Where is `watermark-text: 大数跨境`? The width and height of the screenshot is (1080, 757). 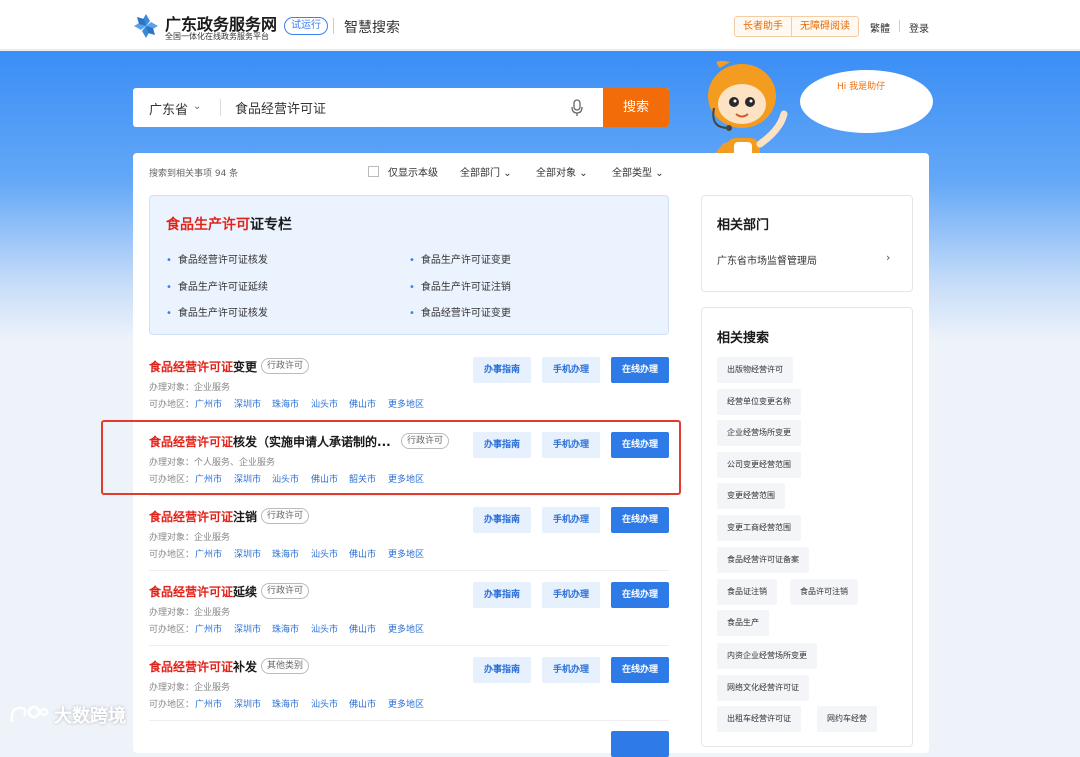
watermark-text: 大数跨境 is located at coordinates (90, 716).